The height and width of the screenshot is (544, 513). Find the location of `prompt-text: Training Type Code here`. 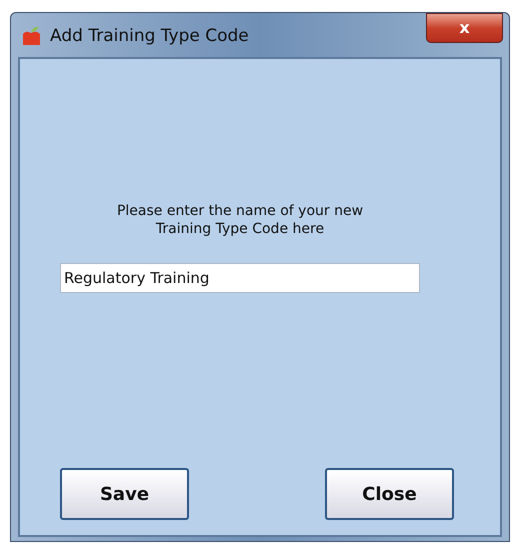

prompt-text: Training Type Code here is located at coordinates (240, 229).